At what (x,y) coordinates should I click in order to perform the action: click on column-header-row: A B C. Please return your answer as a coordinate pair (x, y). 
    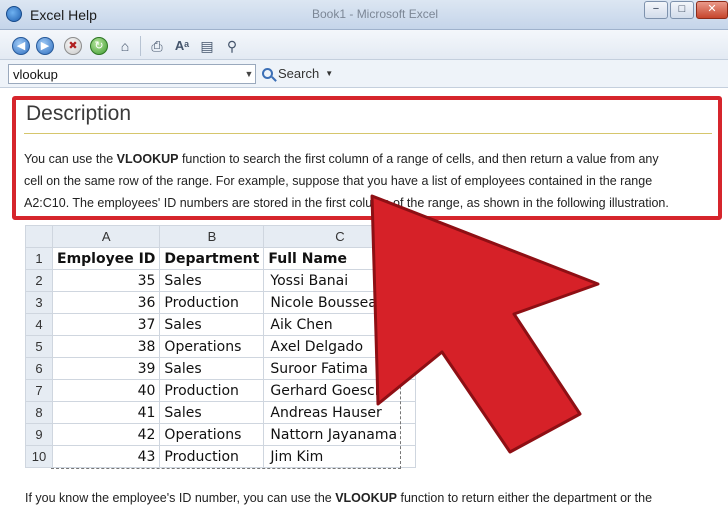
    Looking at the image, I should click on (221, 236).